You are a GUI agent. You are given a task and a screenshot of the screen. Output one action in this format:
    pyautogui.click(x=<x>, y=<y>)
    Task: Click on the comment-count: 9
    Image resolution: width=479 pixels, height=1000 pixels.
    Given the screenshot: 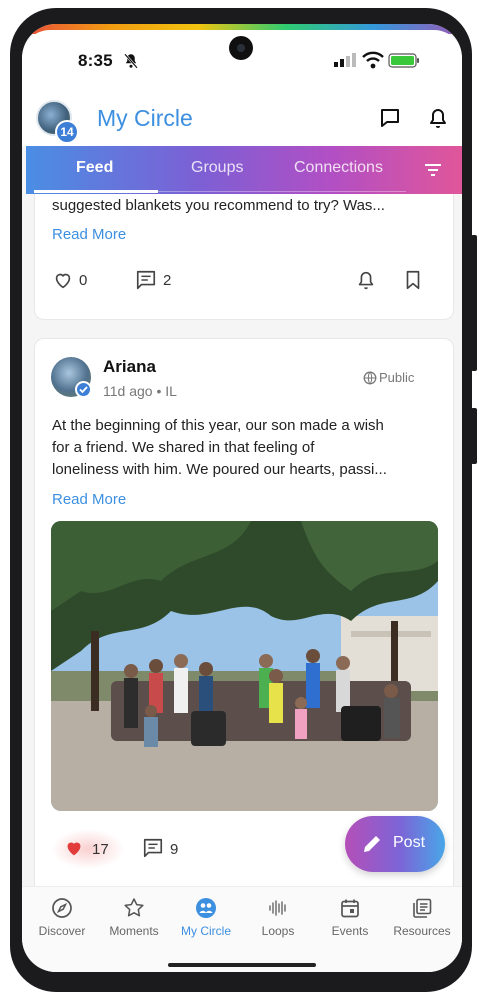 What is the action you would take?
    pyautogui.click(x=174, y=849)
    